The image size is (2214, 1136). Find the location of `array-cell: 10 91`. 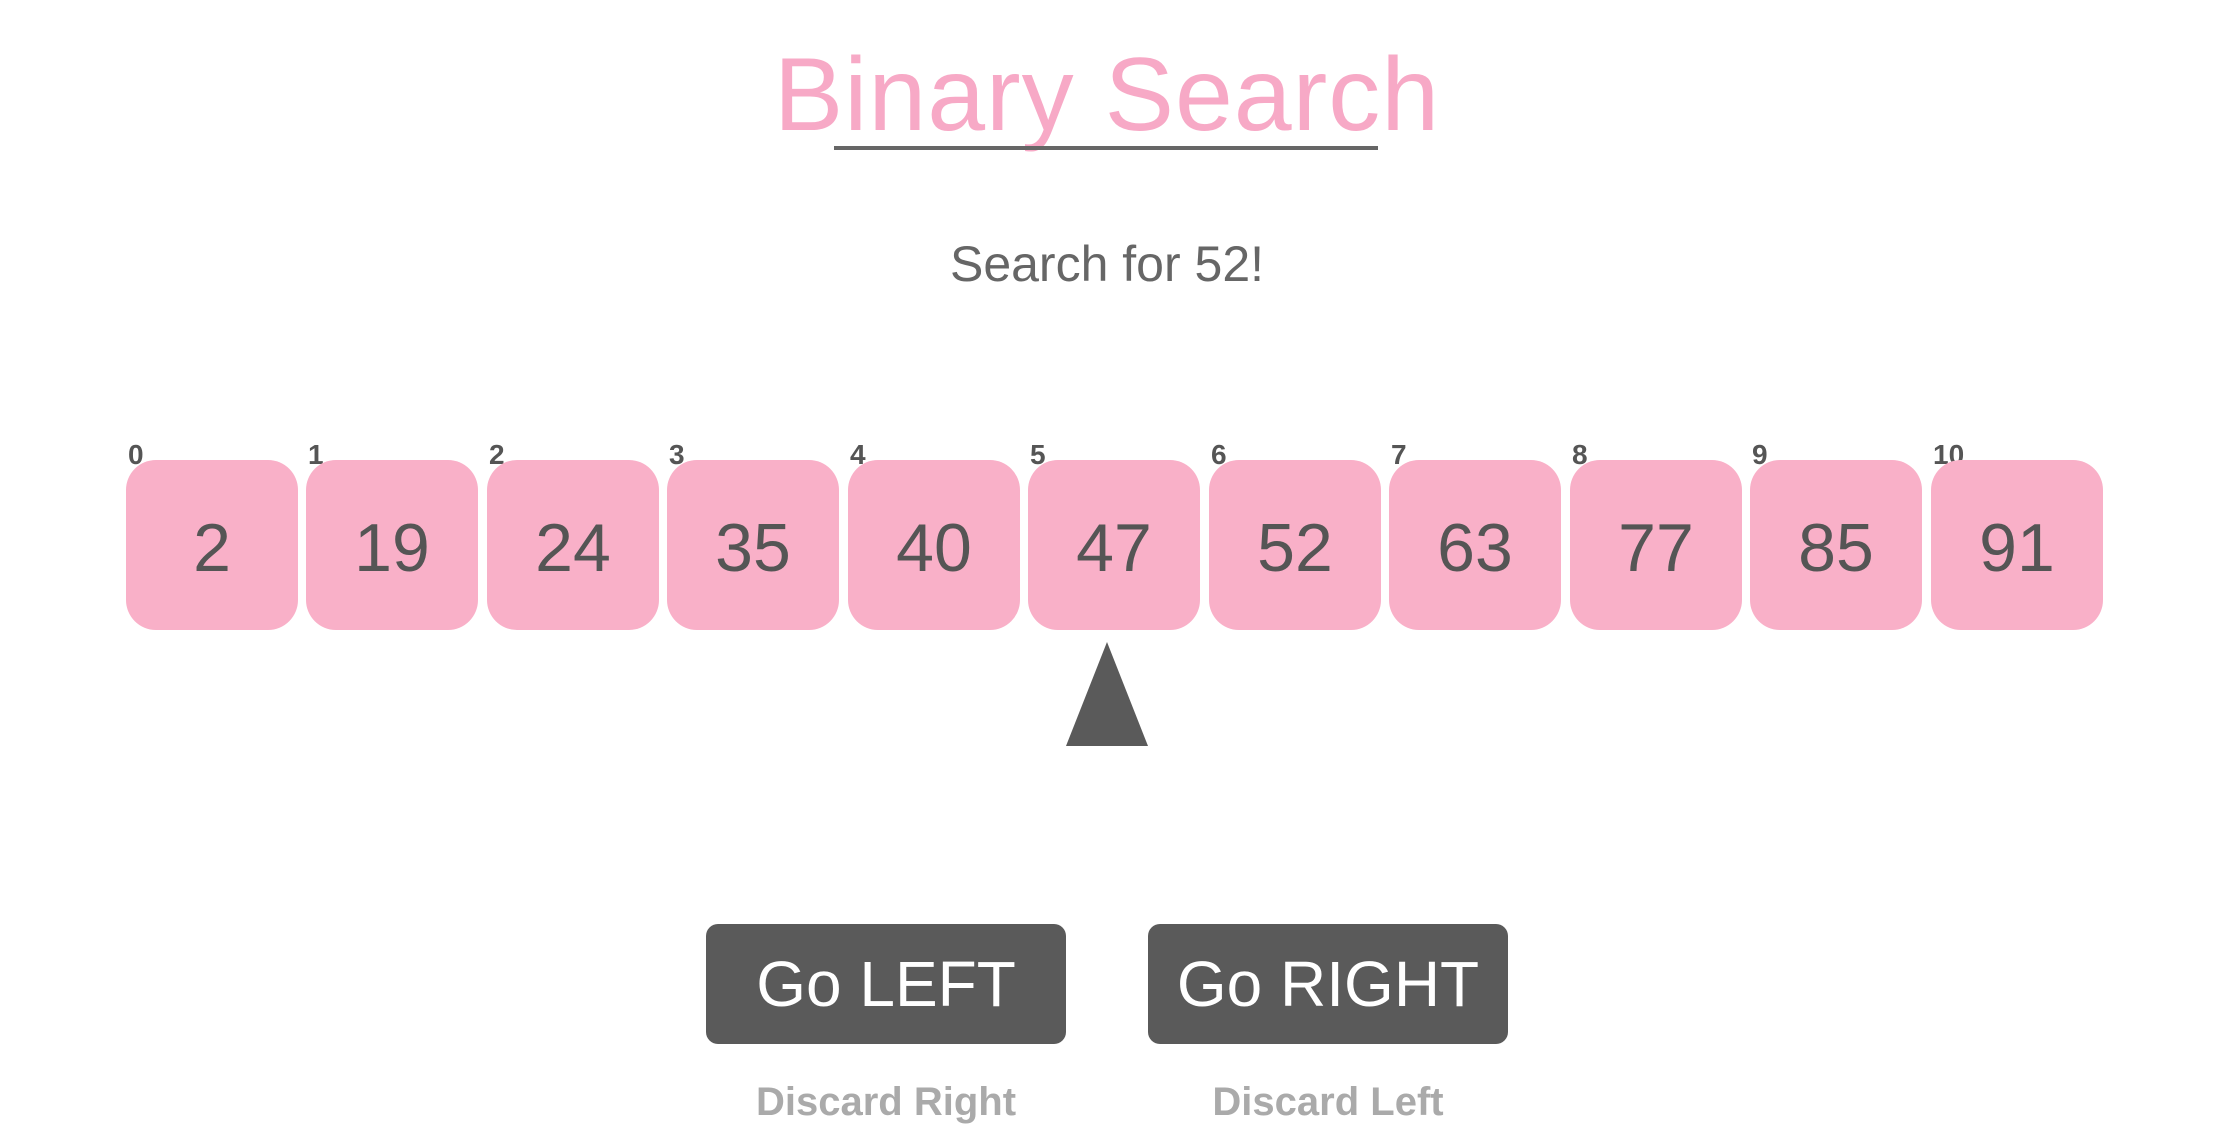

array-cell: 10 91 is located at coordinates (2017, 535).